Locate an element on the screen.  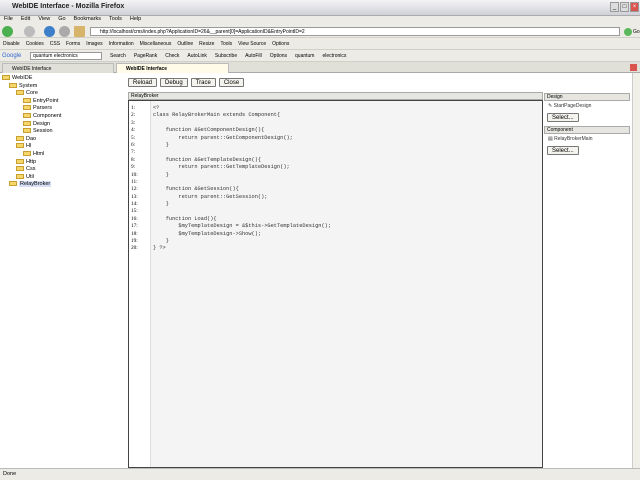
go-icon is located at coordinates (628, 32).